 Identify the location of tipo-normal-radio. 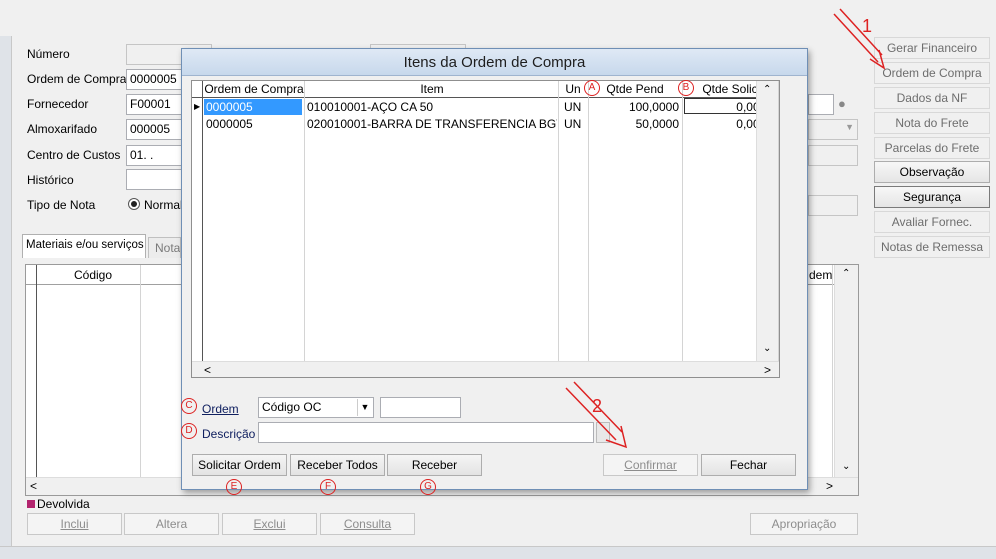
(134, 204).